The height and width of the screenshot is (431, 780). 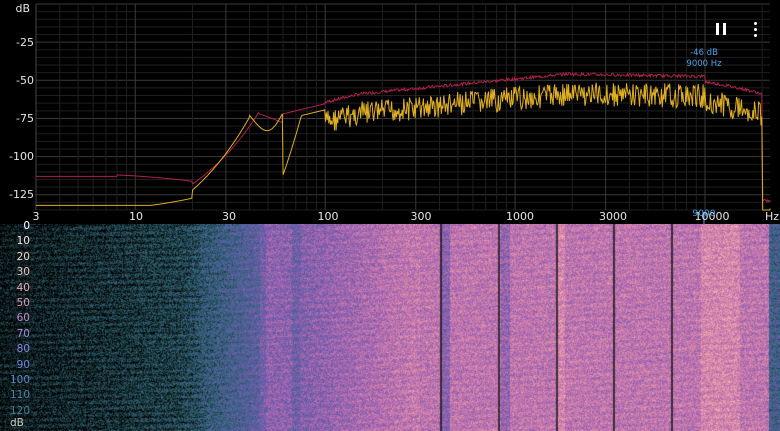 I want to click on y-tick-label: -50, so click(x=25, y=80).